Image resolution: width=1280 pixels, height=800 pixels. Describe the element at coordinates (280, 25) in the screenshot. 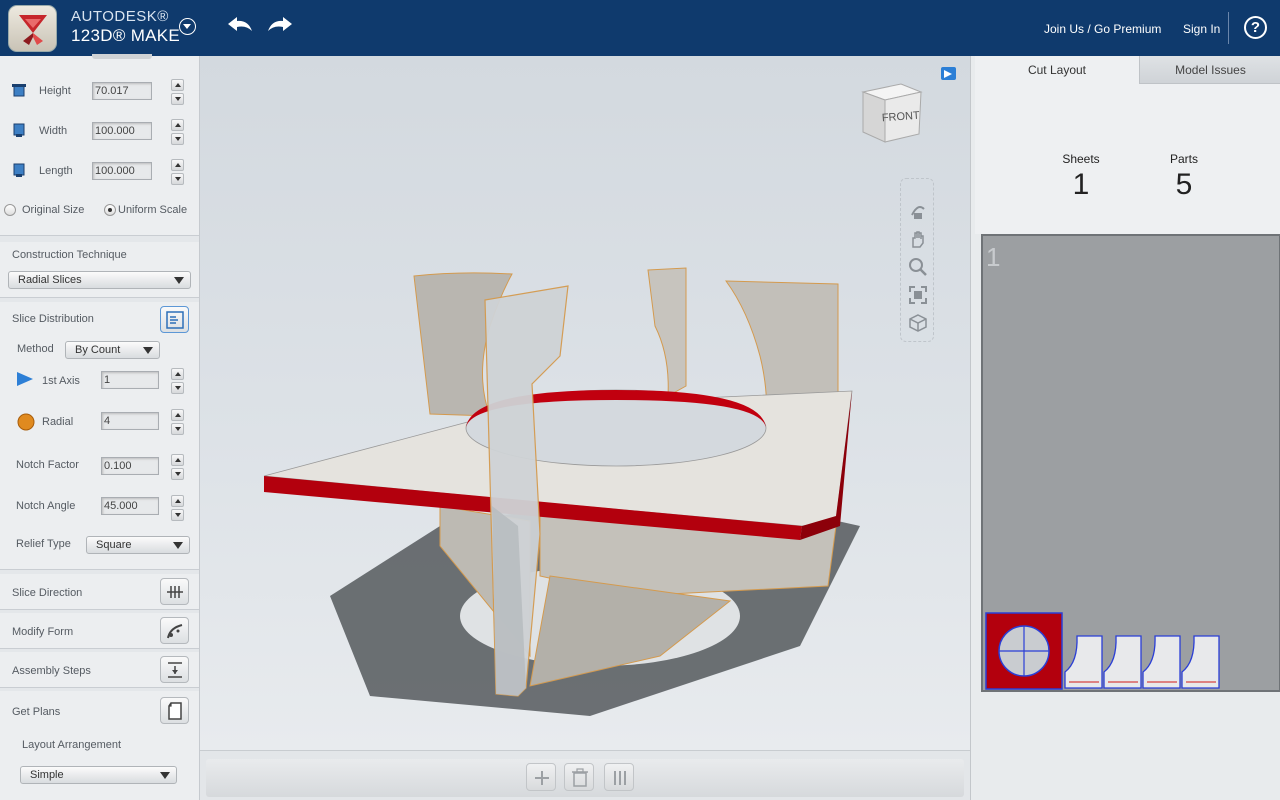

I see `redo-icon` at that location.